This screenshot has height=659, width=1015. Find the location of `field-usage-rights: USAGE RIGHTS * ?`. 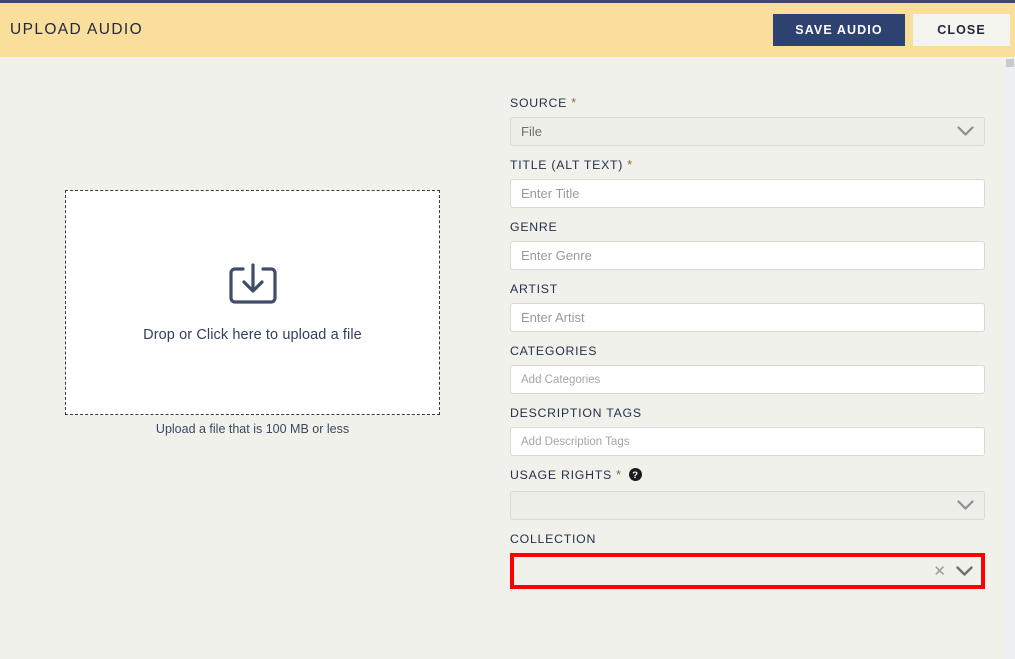

field-usage-rights: USAGE RIGHTS * ? is located at coordinates (747, 494).